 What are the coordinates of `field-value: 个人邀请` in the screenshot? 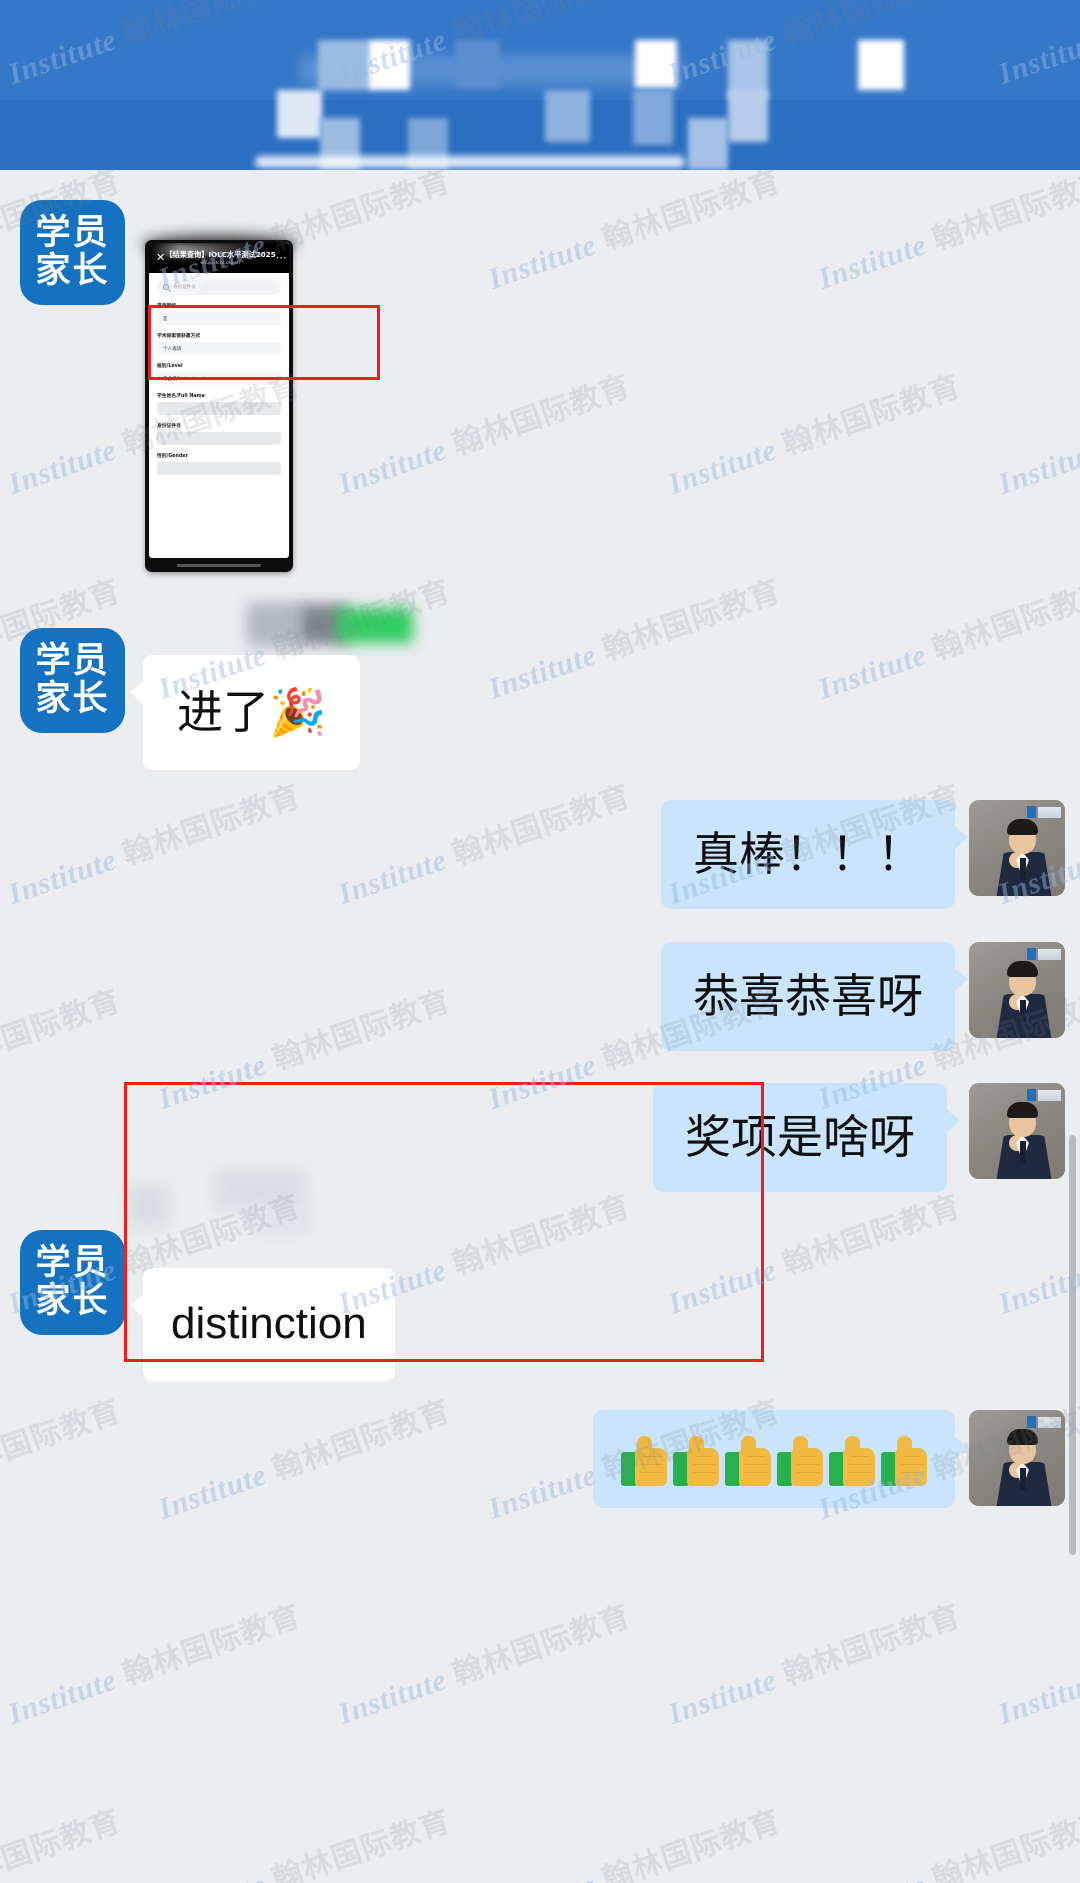 It's located at (219, 348).